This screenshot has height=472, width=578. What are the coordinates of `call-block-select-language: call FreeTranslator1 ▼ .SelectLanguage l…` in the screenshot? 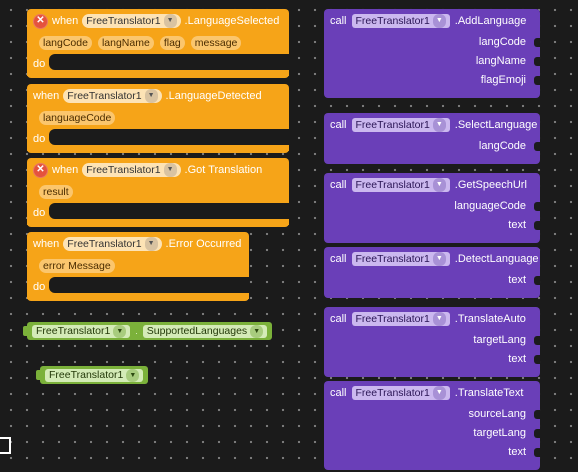 It's located at (432, 138).